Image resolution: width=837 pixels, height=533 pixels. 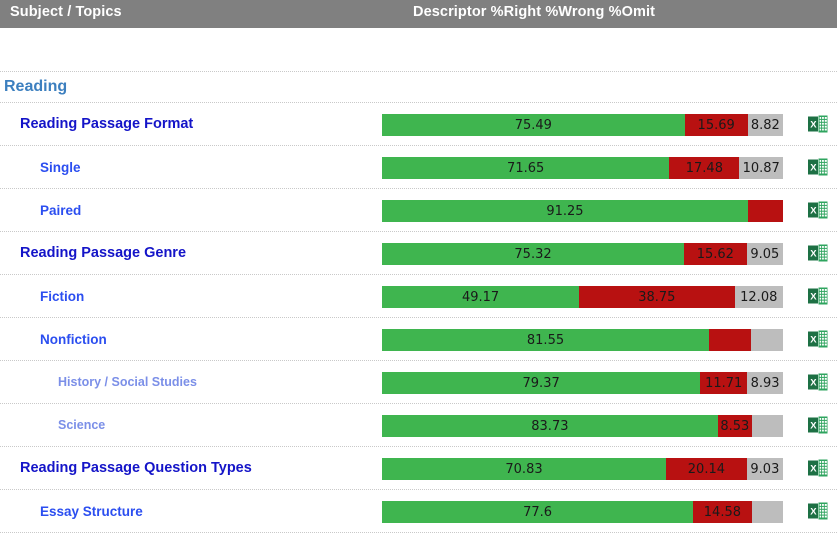 I want to click on table-row: Nonfiction 81.55 X, so click(x=418, y=339).